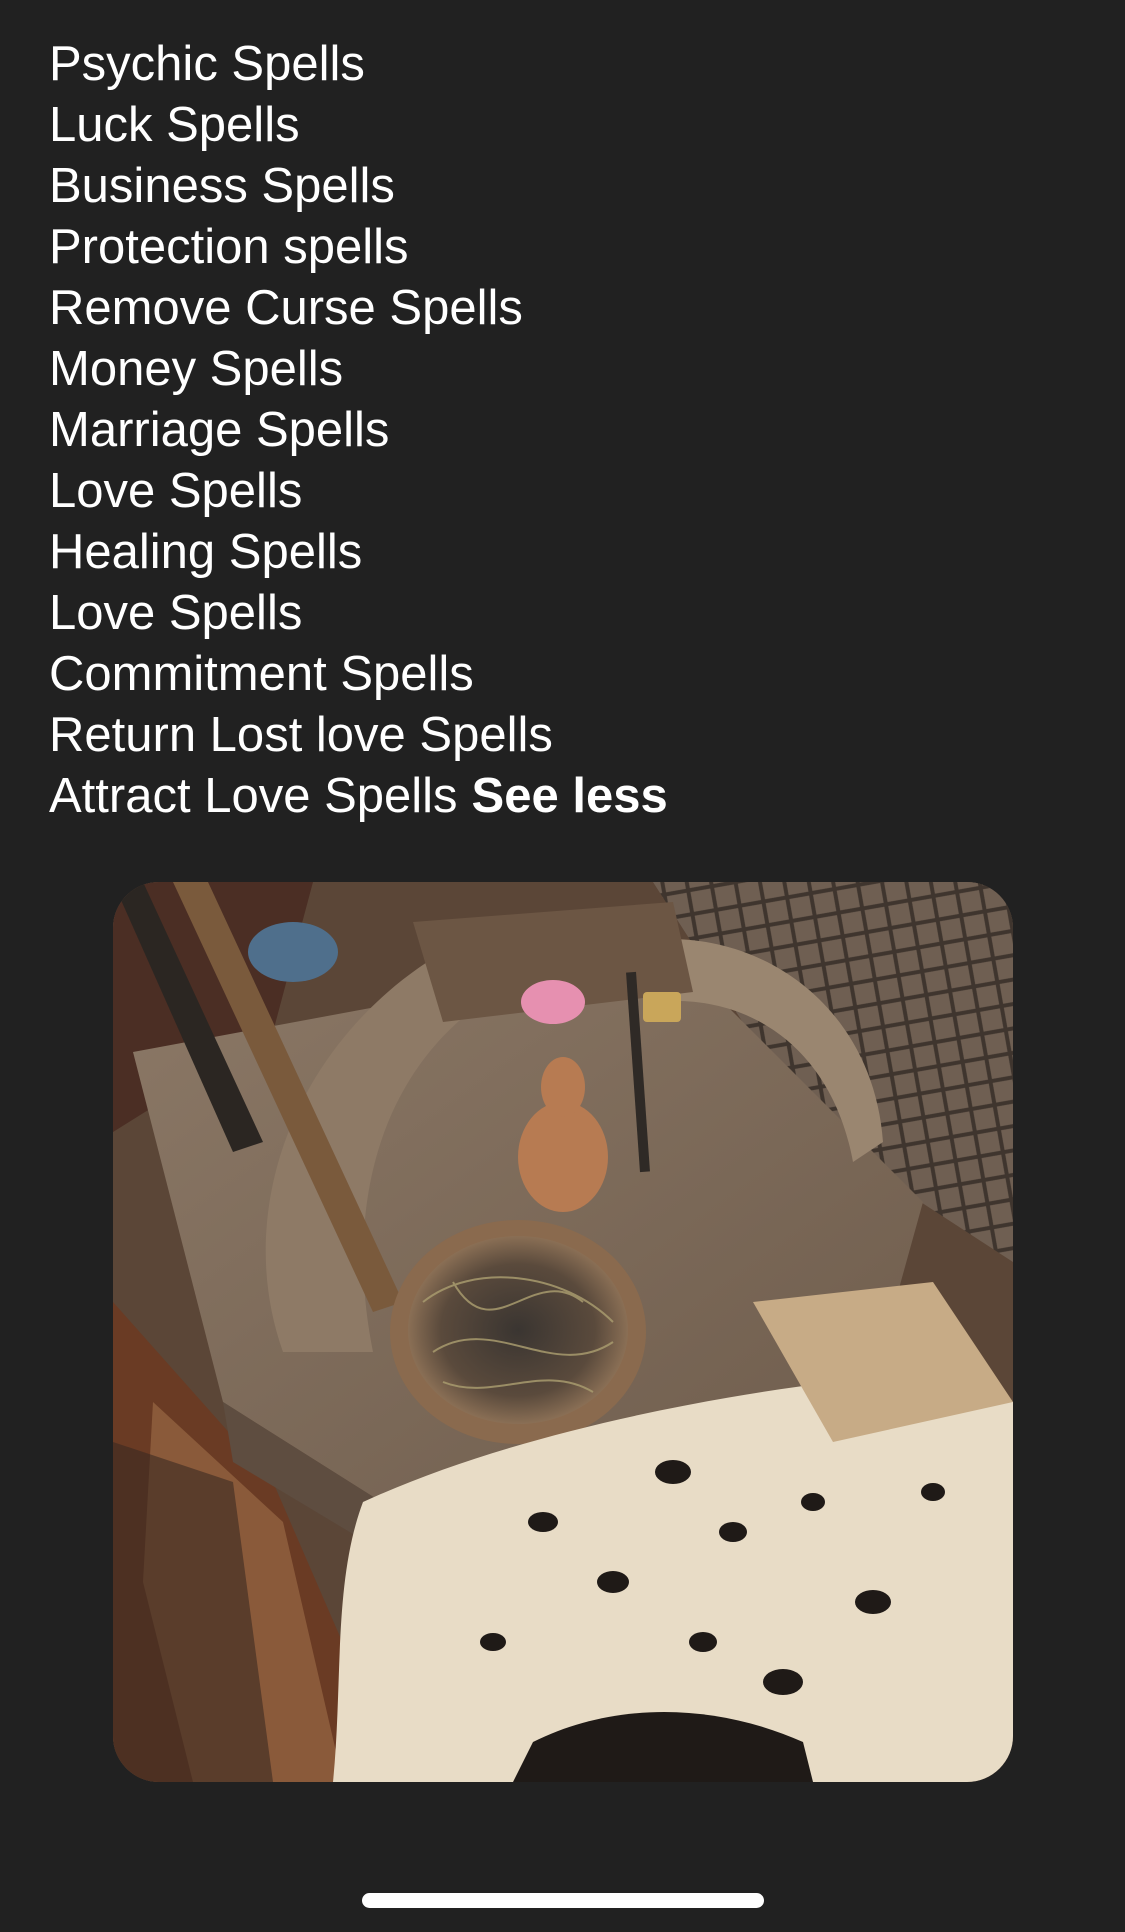 This screenshot has width=1125, height=1932. I want to click on post-line: Commitment Spells, so click(261, 674).